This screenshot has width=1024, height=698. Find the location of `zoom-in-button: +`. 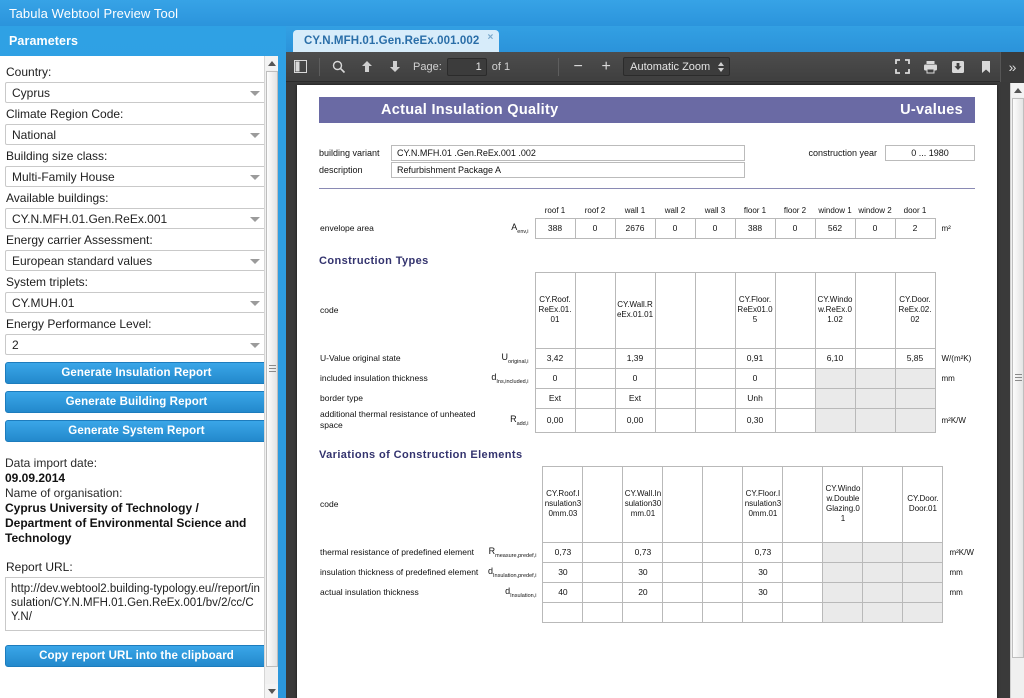

zoom-in-button: + is located at coordinates (606, 67).